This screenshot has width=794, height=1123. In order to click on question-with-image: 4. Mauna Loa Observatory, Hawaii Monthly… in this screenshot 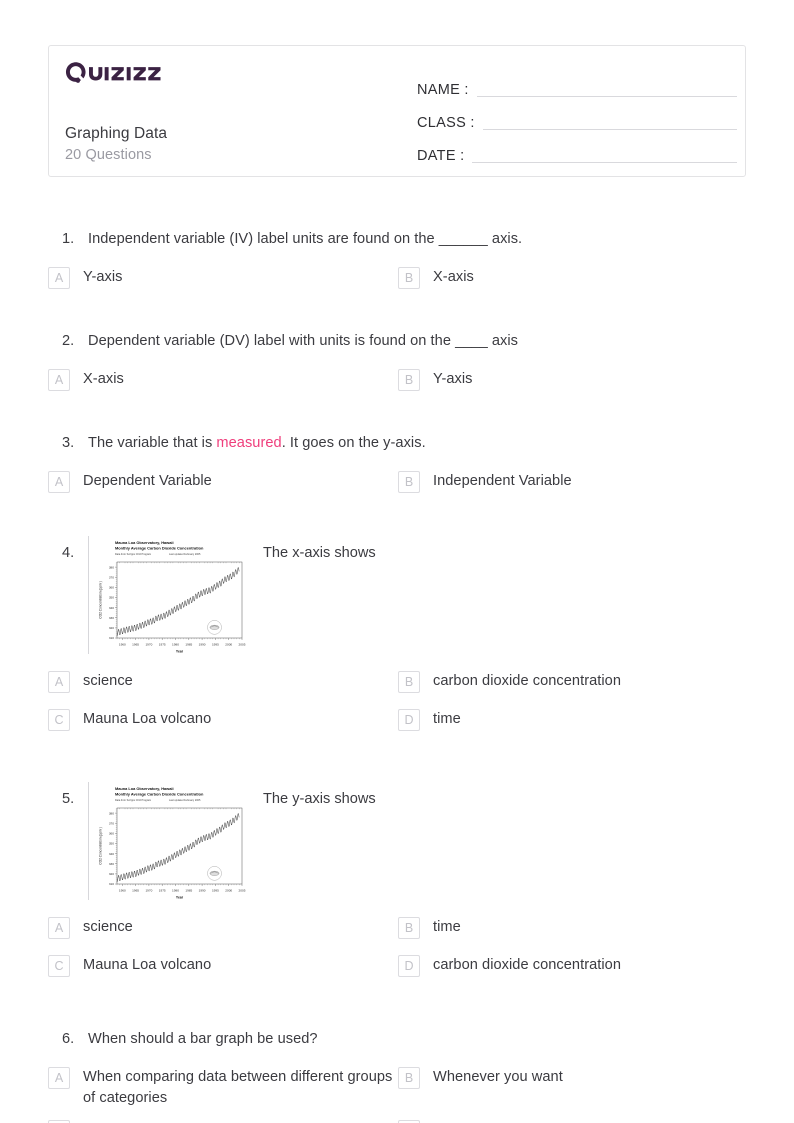, I will do `click(398, 595)`.